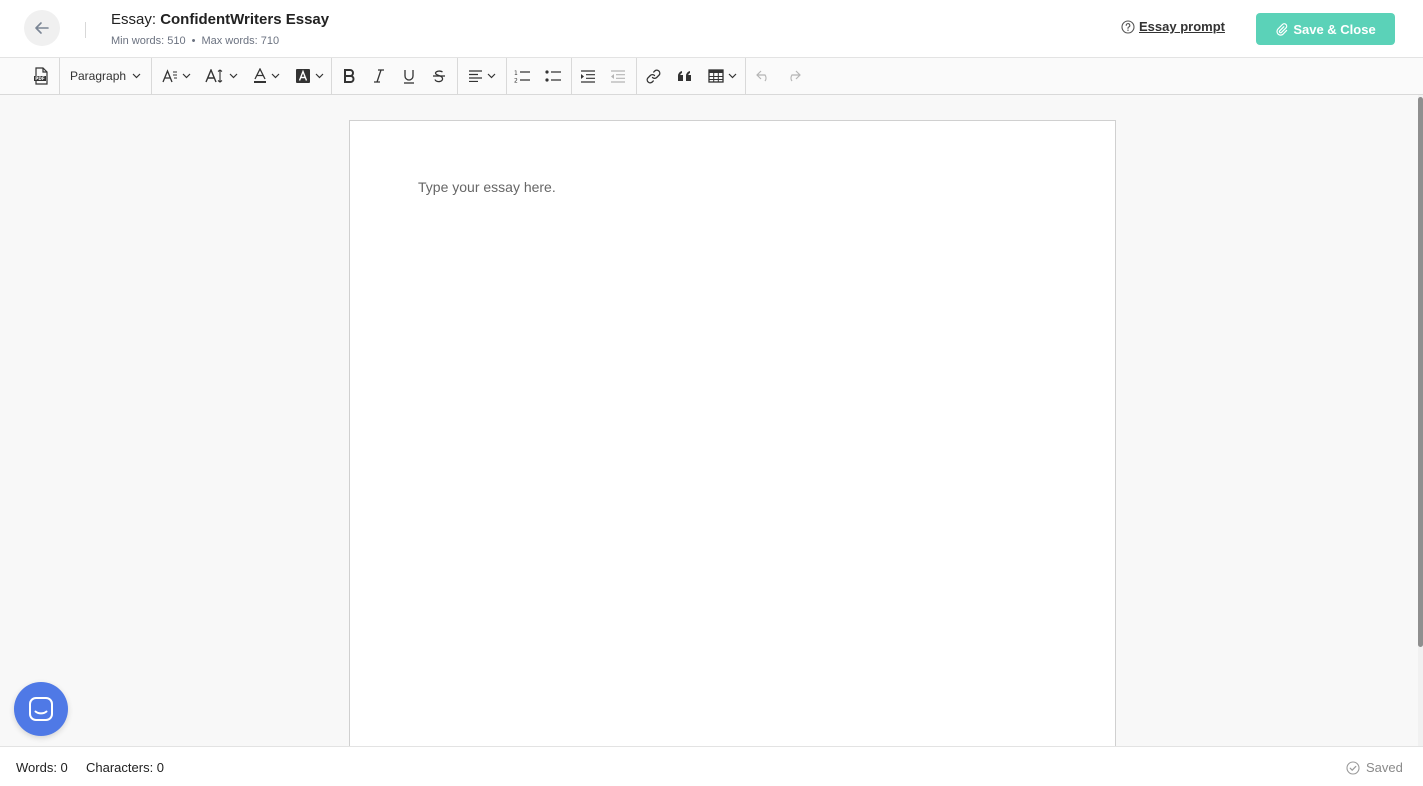 The width and height of the screenshot is (1423, 786). What do you see at coordinates (1282, 29) in the screenshot?
I see `paperclip-icon` at bounding box center [1282, 29].